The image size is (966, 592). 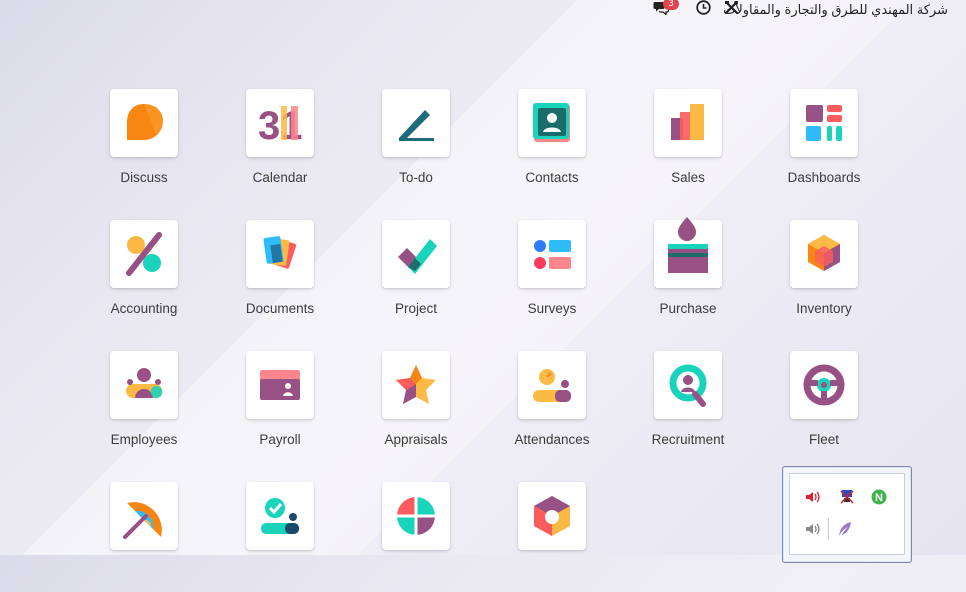 I want to click on payroll-icon, so click(x=280, y=385).